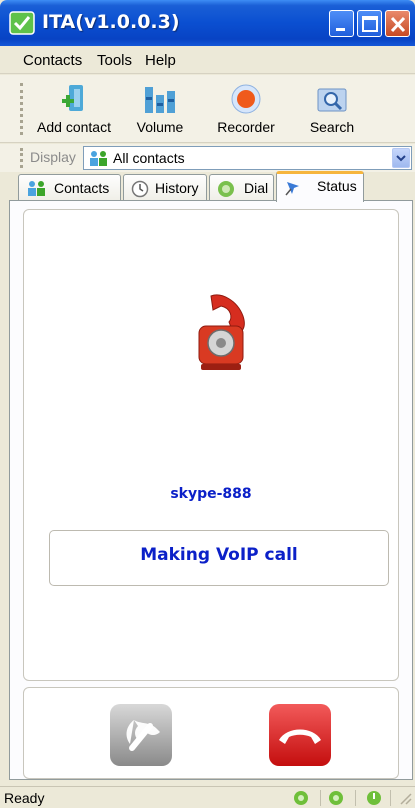 The width and height of the screenshot is (415, 808). Describe the element at coordinates (160, 60) in the screenshot. I see `menu-help: Help` at that location.